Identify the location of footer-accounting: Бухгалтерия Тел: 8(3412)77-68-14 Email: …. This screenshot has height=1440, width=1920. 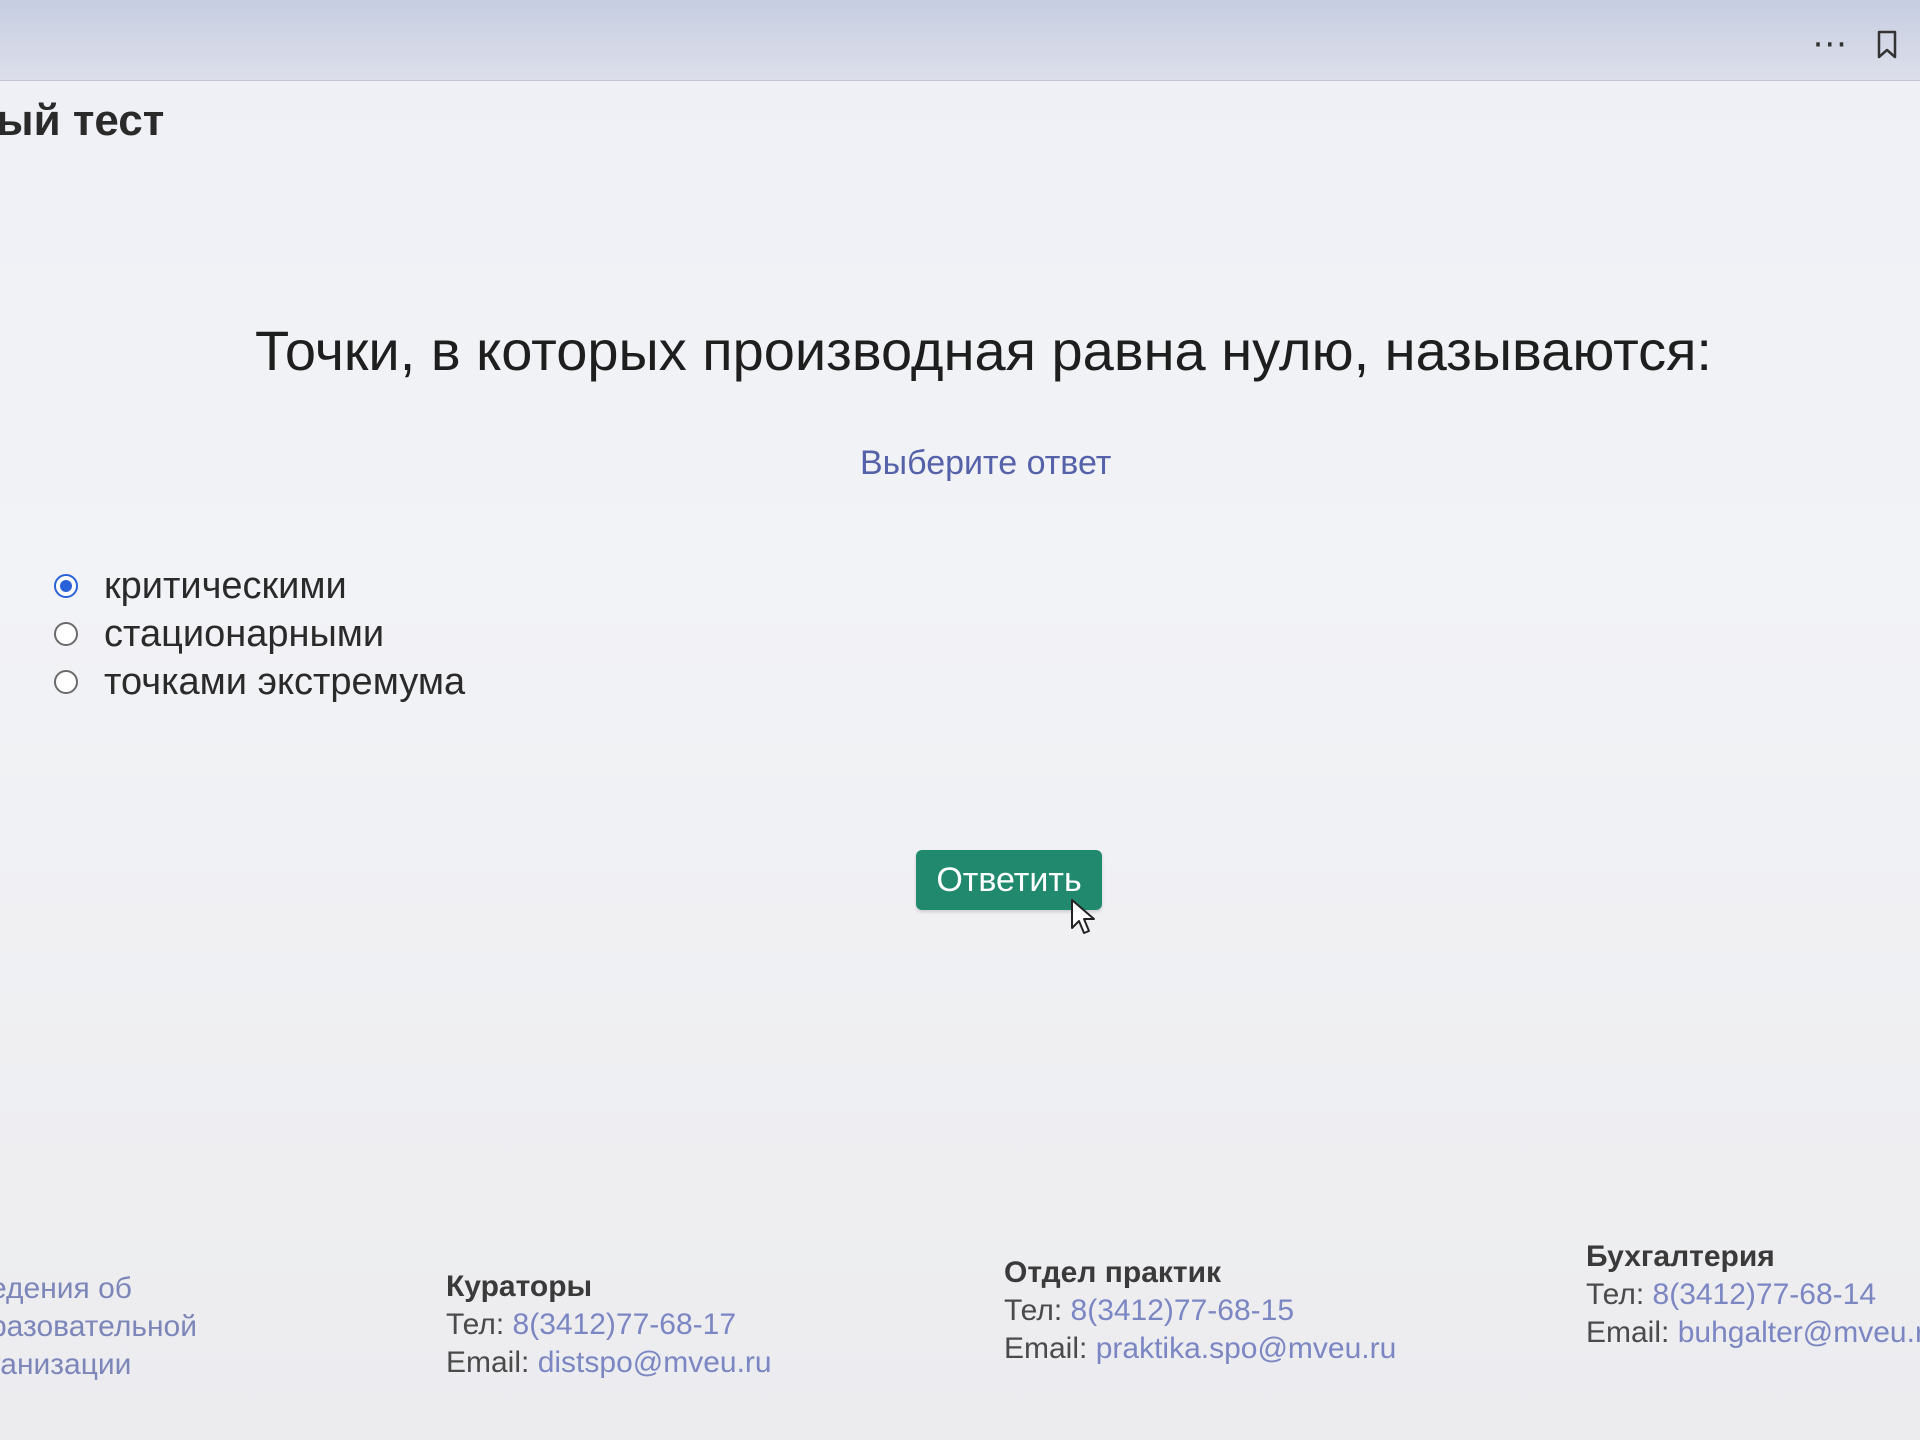
(1753, 1295).